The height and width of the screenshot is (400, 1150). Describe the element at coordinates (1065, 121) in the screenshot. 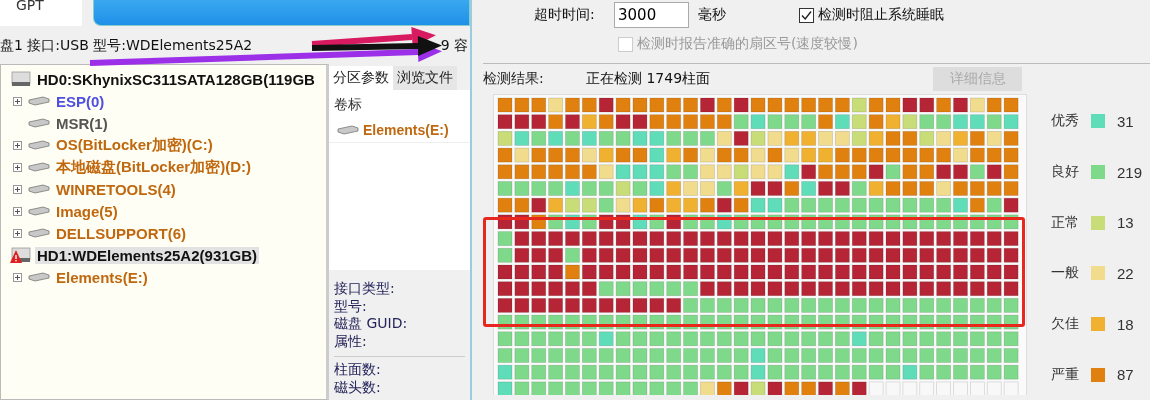

I see `legend-label: 优秀` at that location.